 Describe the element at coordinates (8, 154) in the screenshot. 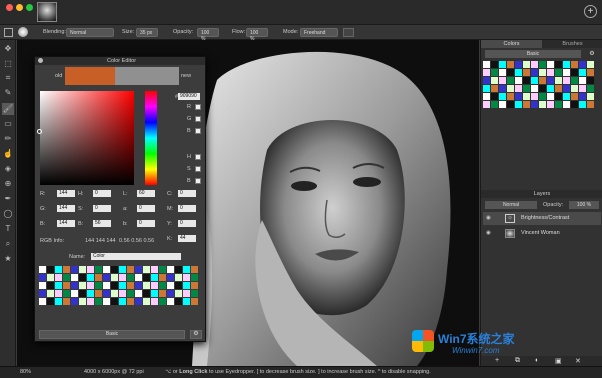

I see `smudge-tool-icon: ☝` at that location.